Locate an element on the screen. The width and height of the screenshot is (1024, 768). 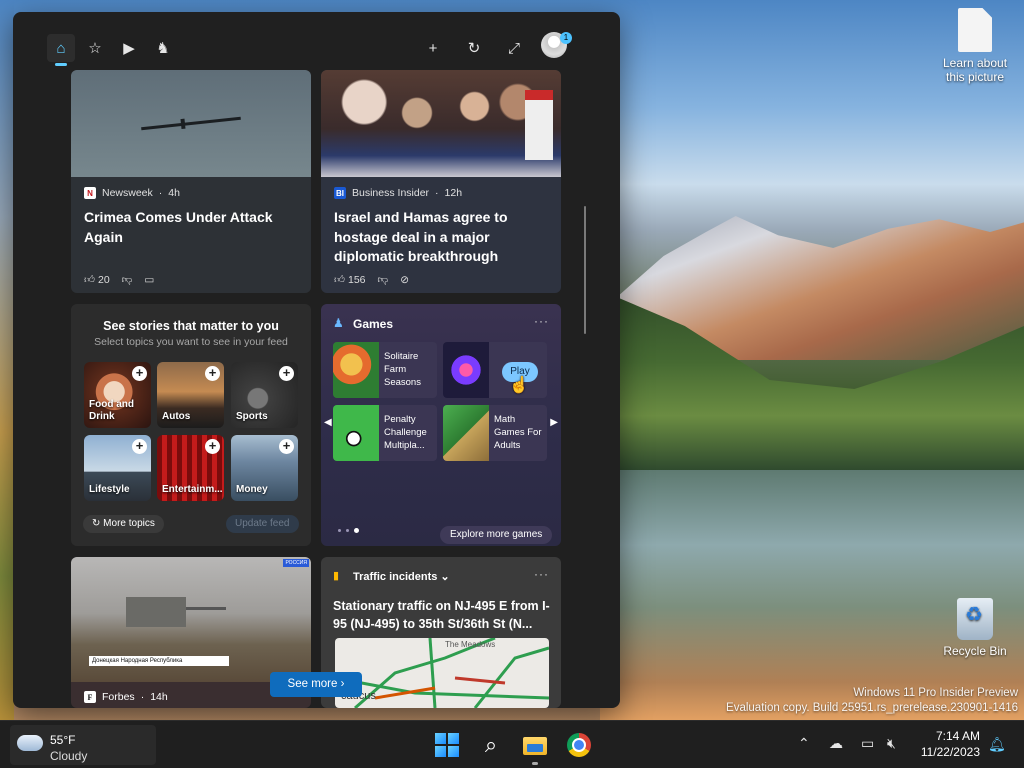
panel-scrollbar is located at coordinates (585, 270).